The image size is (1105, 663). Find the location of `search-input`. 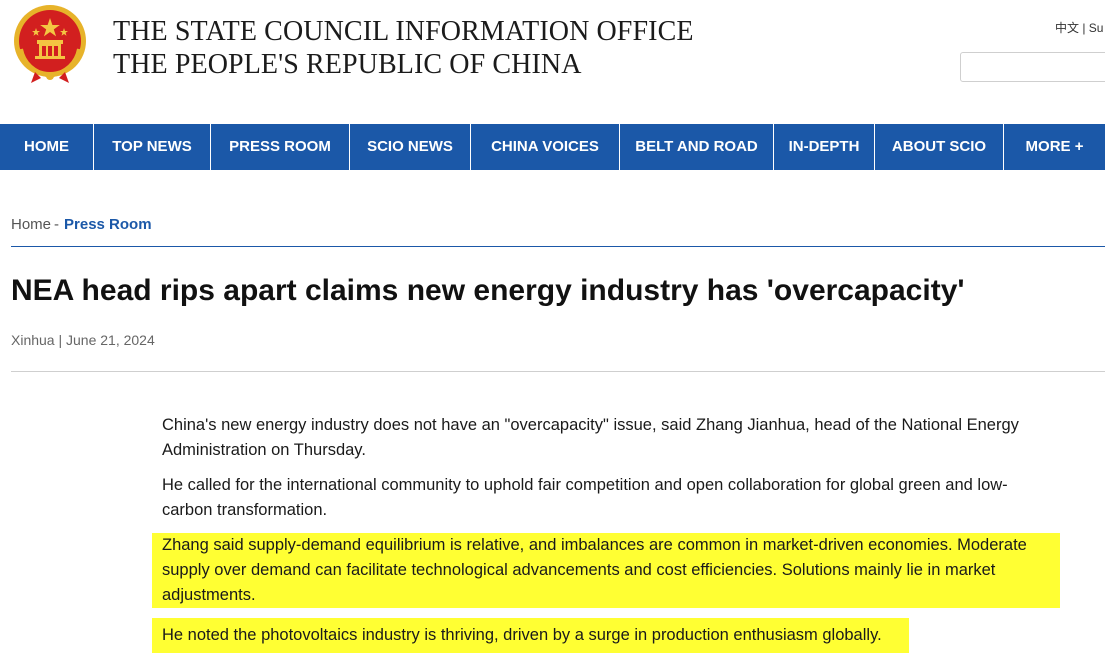

search-input is located at coordinates (1032, 67).